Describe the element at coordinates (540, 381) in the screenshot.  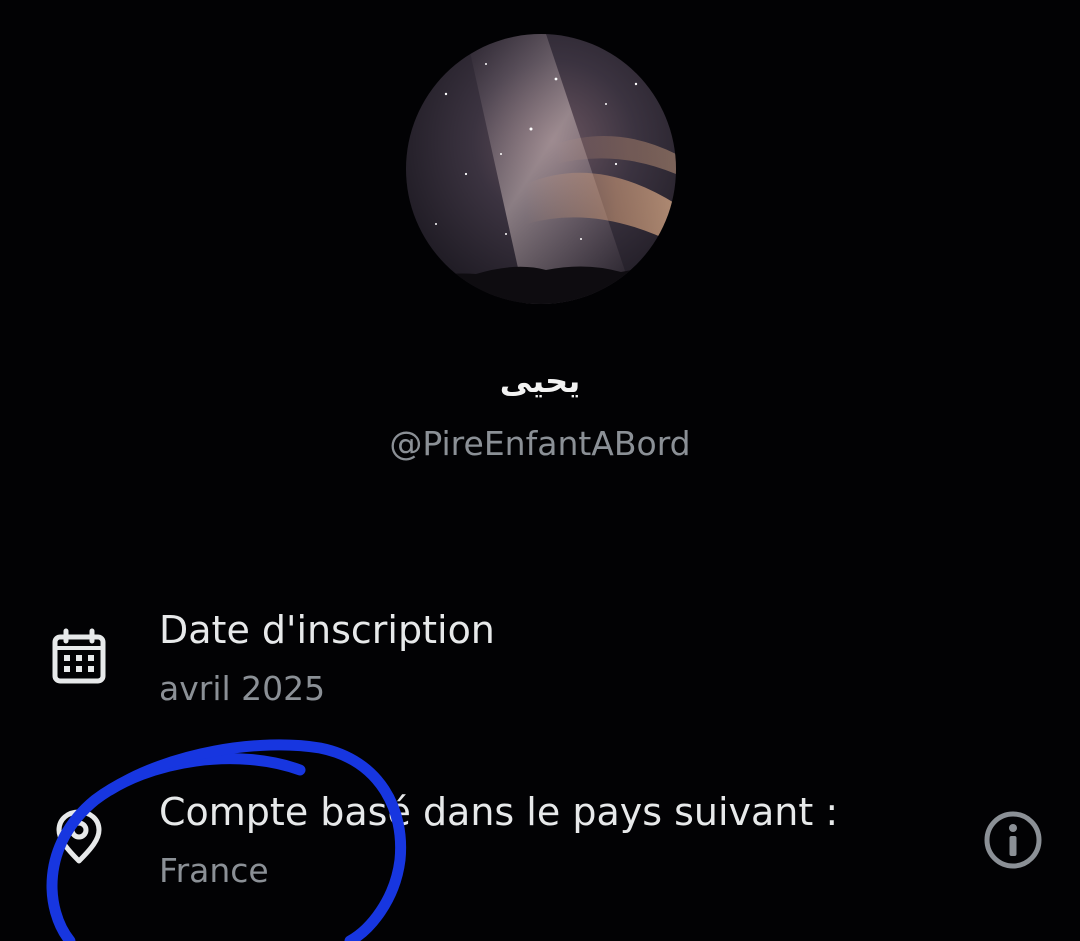
I see `display-name: يحيى` at that location.